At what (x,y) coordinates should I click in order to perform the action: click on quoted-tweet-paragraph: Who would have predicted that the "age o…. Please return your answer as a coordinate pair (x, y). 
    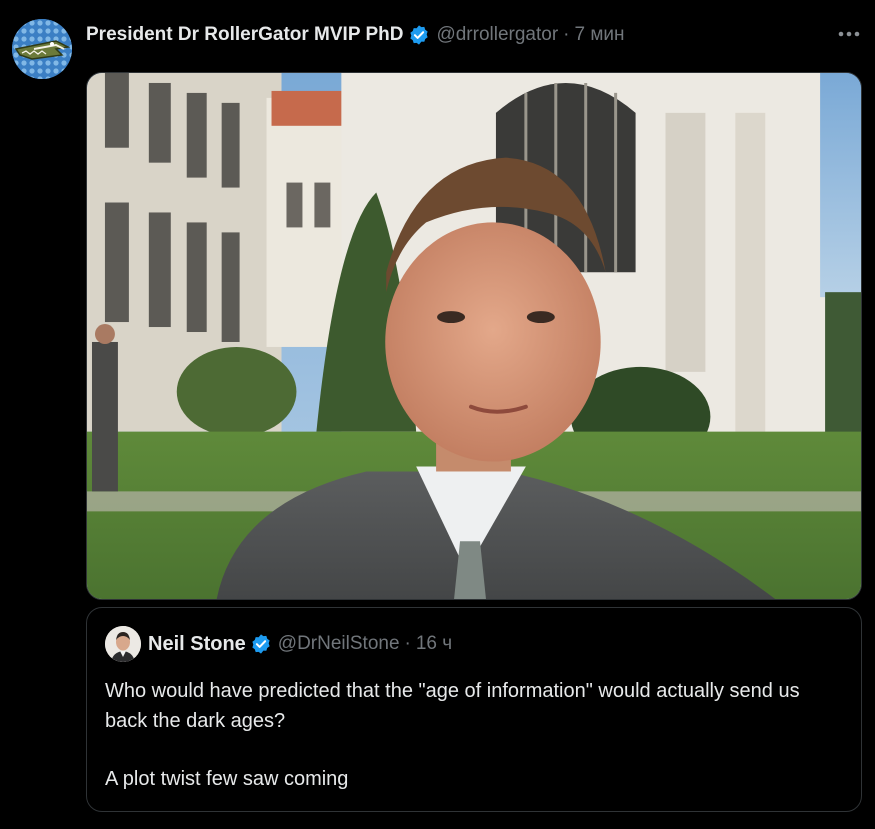
    Looking at the image, I should click on (452, 706).